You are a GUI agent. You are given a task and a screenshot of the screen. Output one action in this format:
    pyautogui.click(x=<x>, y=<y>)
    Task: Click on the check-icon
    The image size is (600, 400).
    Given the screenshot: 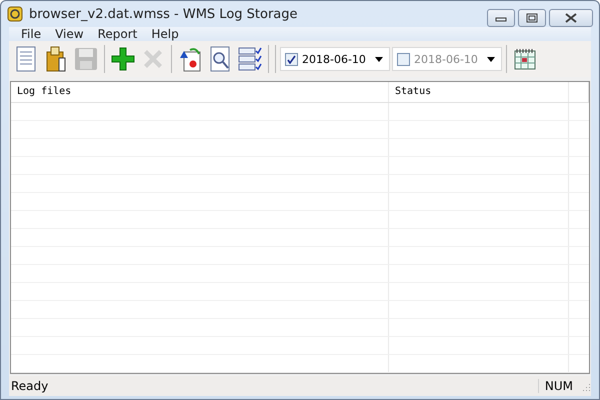 What is the action you would take?
    pyautogui.click(x=291, y=59)
    